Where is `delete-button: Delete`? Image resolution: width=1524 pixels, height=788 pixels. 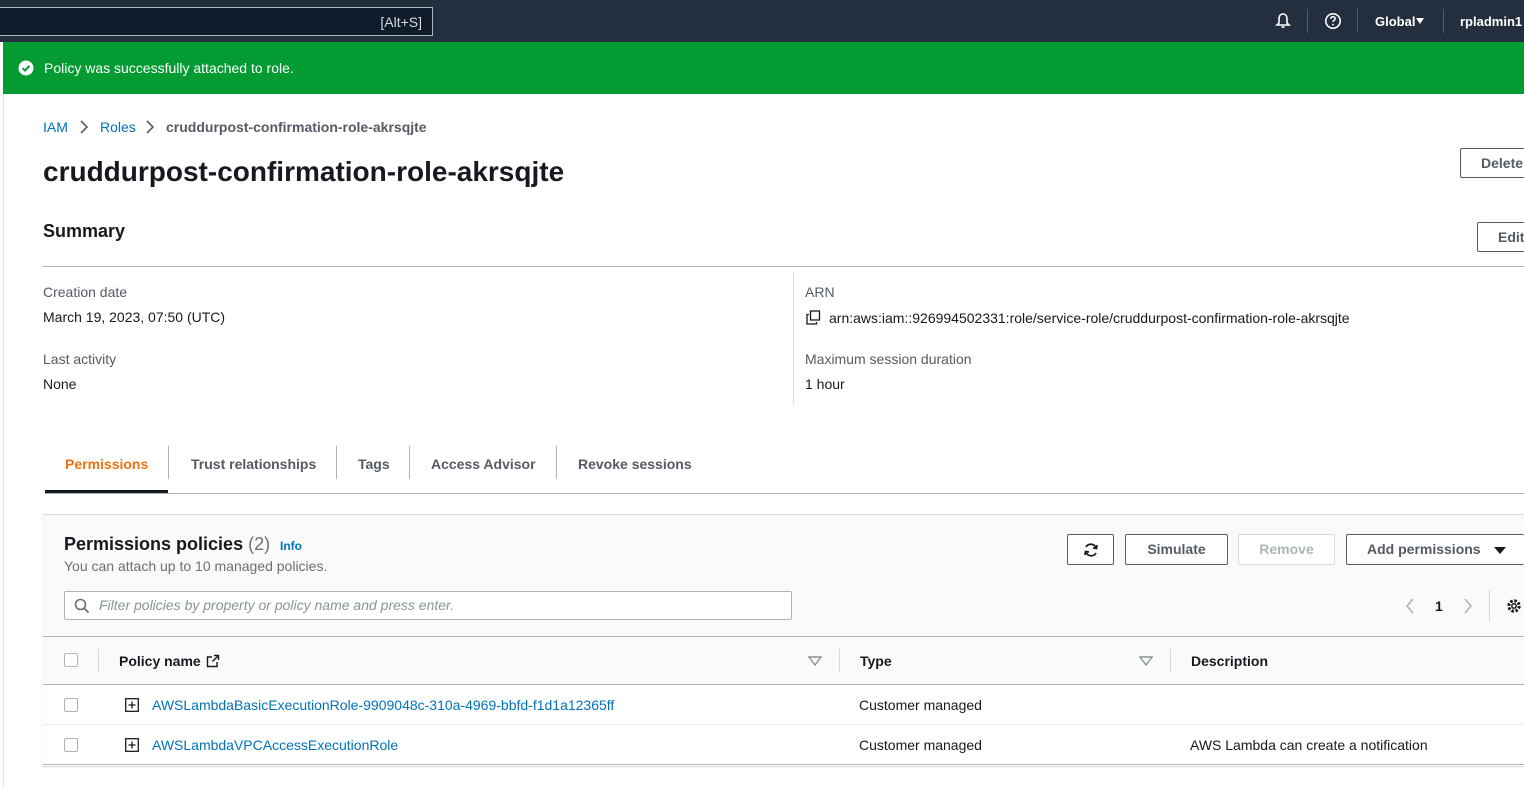
delete-button: Delete is located at coordinates (1492, 163).